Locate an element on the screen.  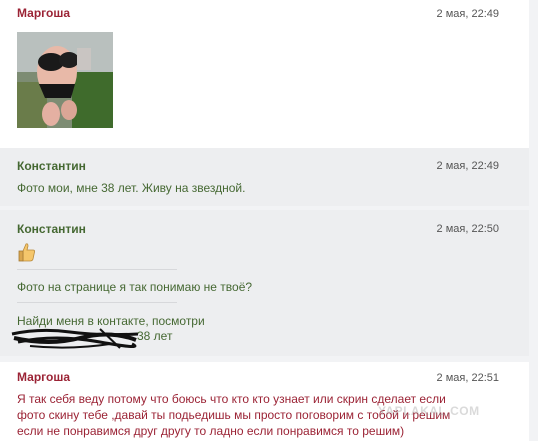
photo-attachment is located at coordinates (65, 80).